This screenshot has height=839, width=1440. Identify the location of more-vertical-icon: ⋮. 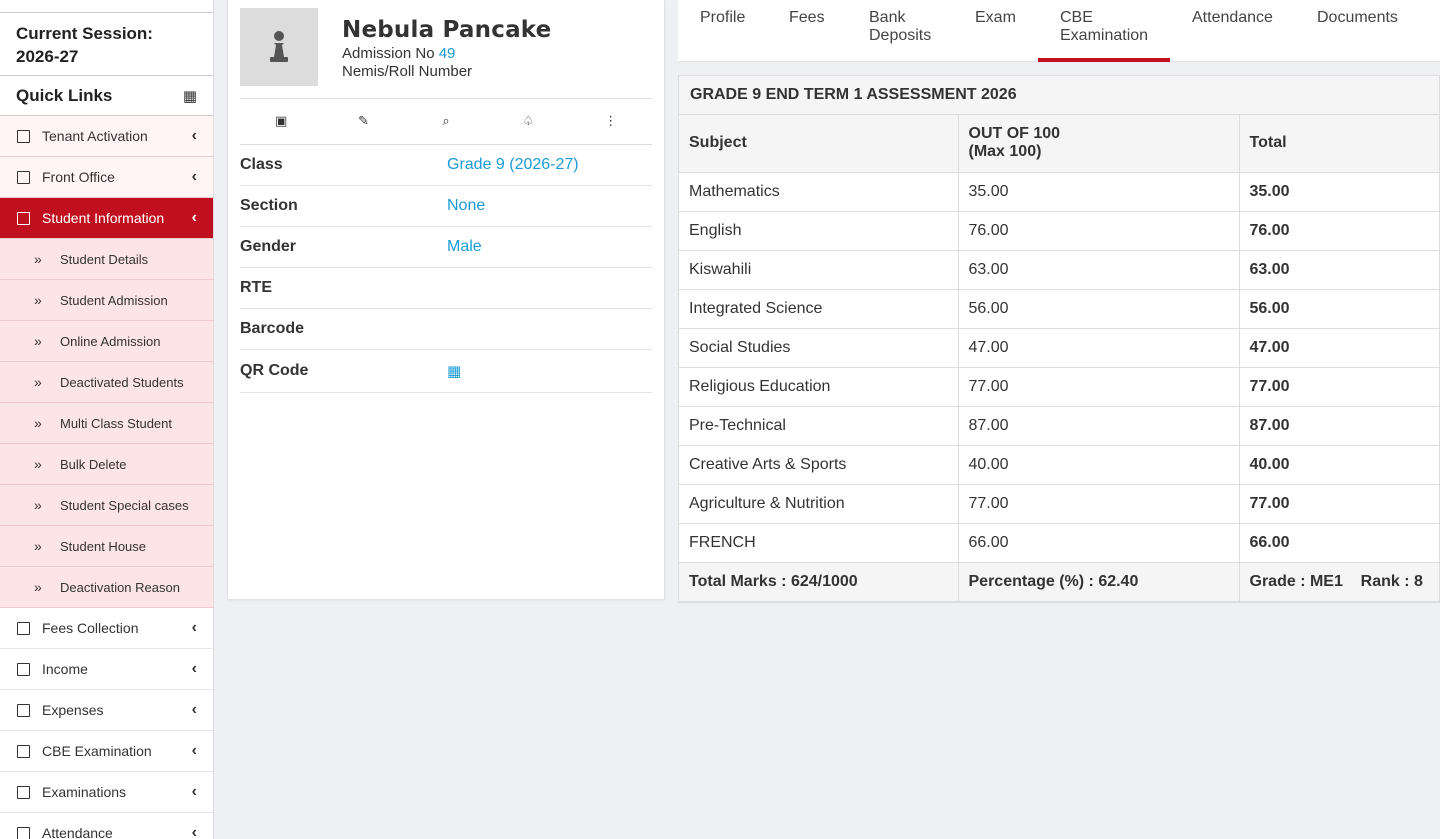
(611, 121).